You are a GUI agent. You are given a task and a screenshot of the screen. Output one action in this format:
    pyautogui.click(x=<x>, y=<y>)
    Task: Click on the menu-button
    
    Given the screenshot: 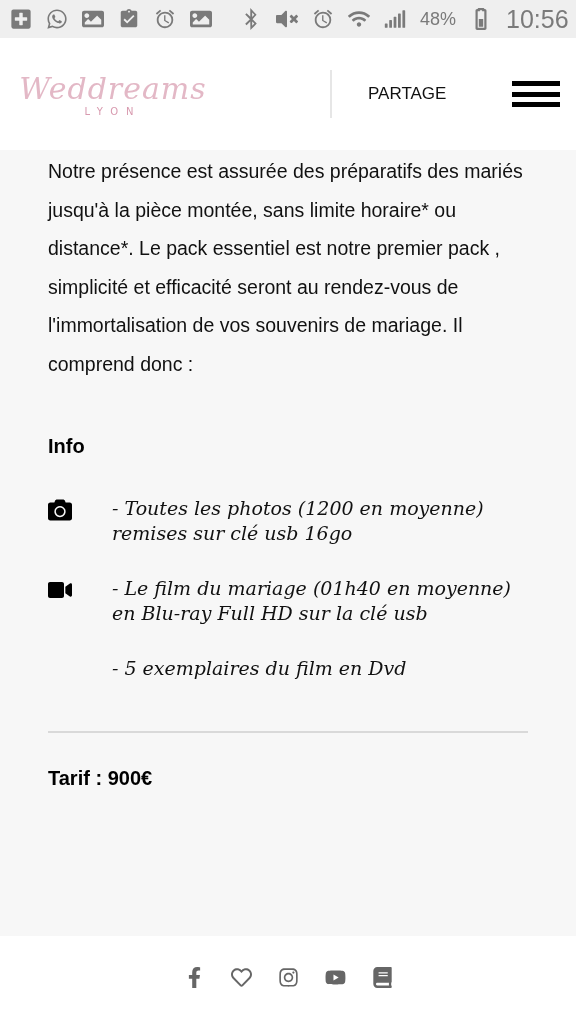 What is the action you would take?
    pyautogui.click(x=536, y=94)
    